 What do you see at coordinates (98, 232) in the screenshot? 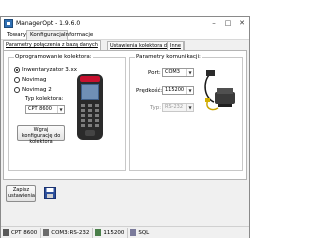
I see `speed-icon` at bounding box center [98, 232].